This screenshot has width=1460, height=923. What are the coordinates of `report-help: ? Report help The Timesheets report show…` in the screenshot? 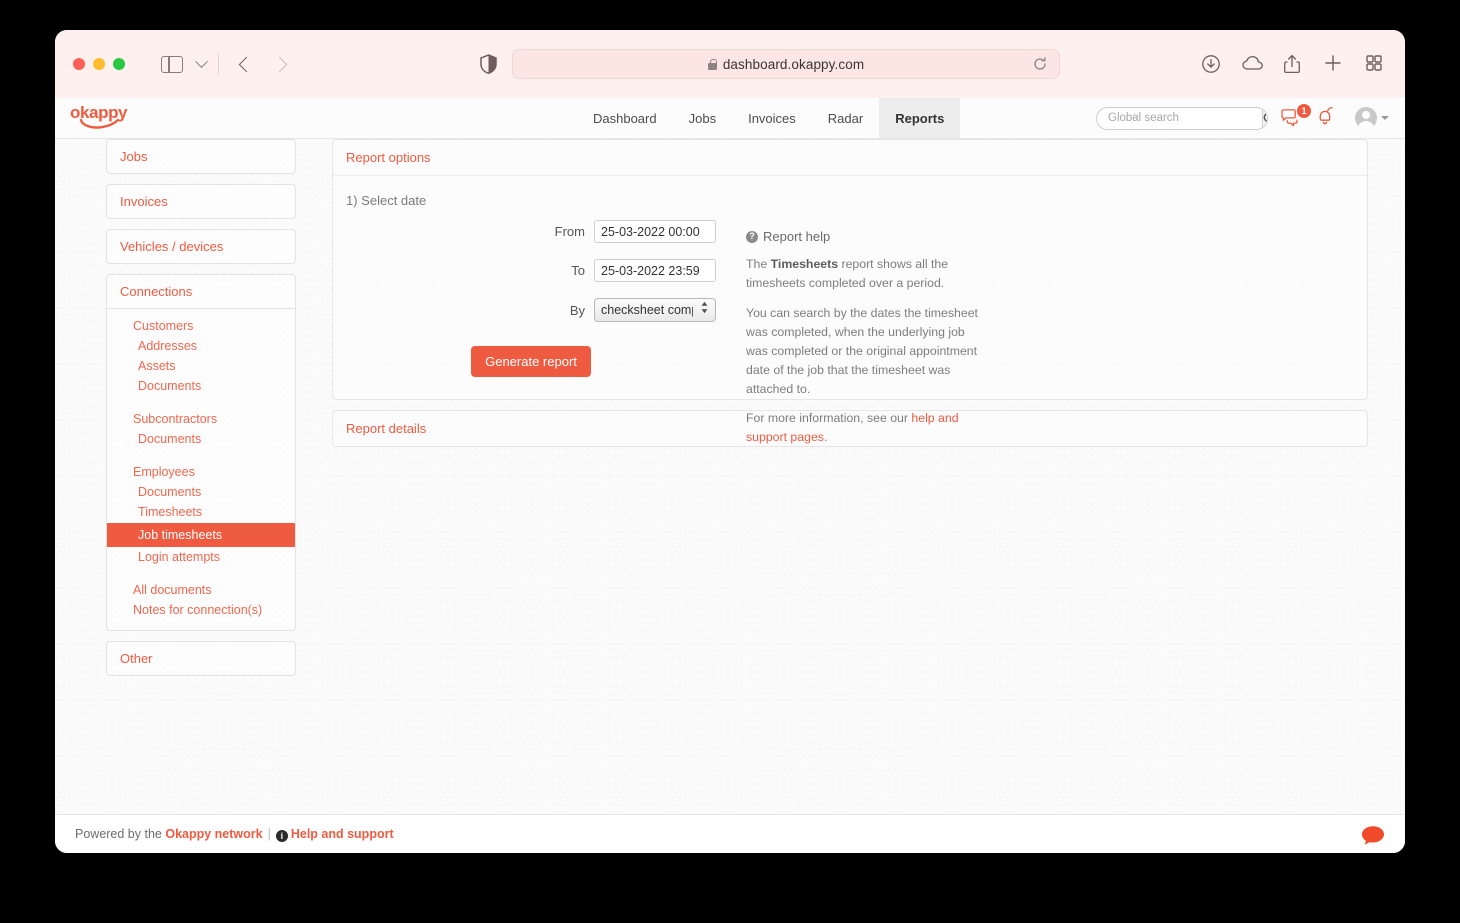 It's located at (862, 343).